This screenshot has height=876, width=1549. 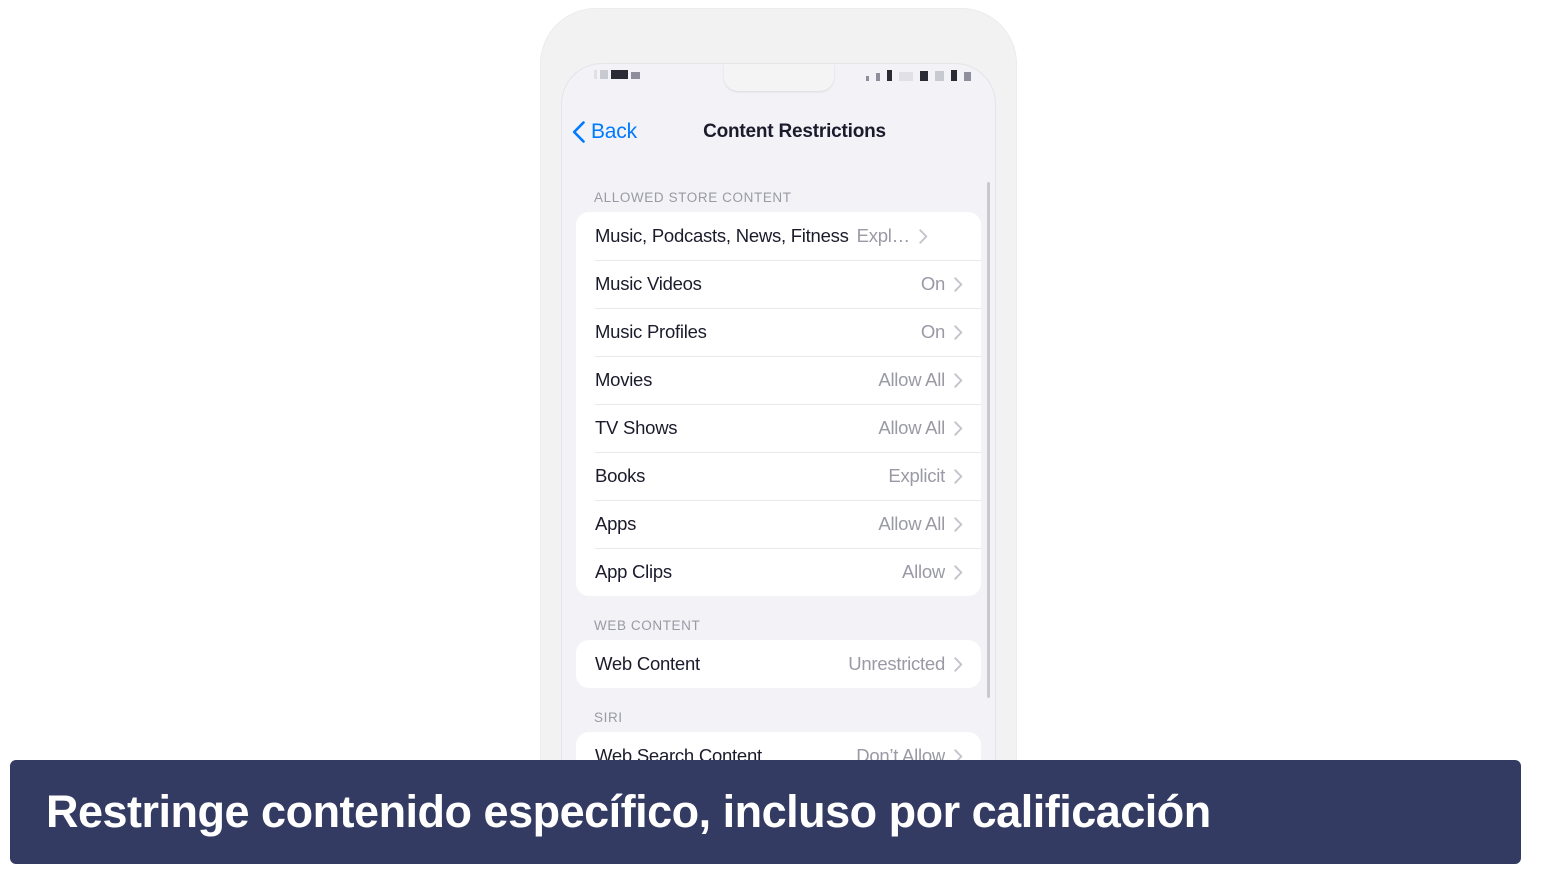 What do you see at coordinates (620, 475) in the screenshot?
I see `settings-row-label: Books` at bounding box center [620, 475].